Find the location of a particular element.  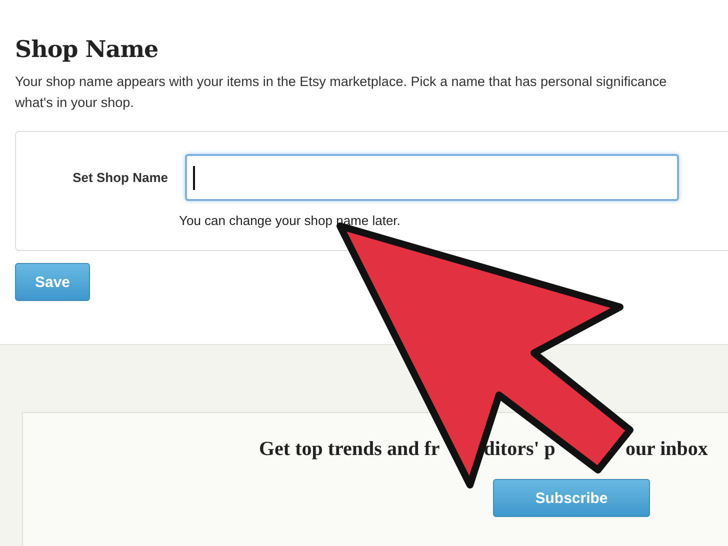

shop-name-field is located at coordinates (432, 177).